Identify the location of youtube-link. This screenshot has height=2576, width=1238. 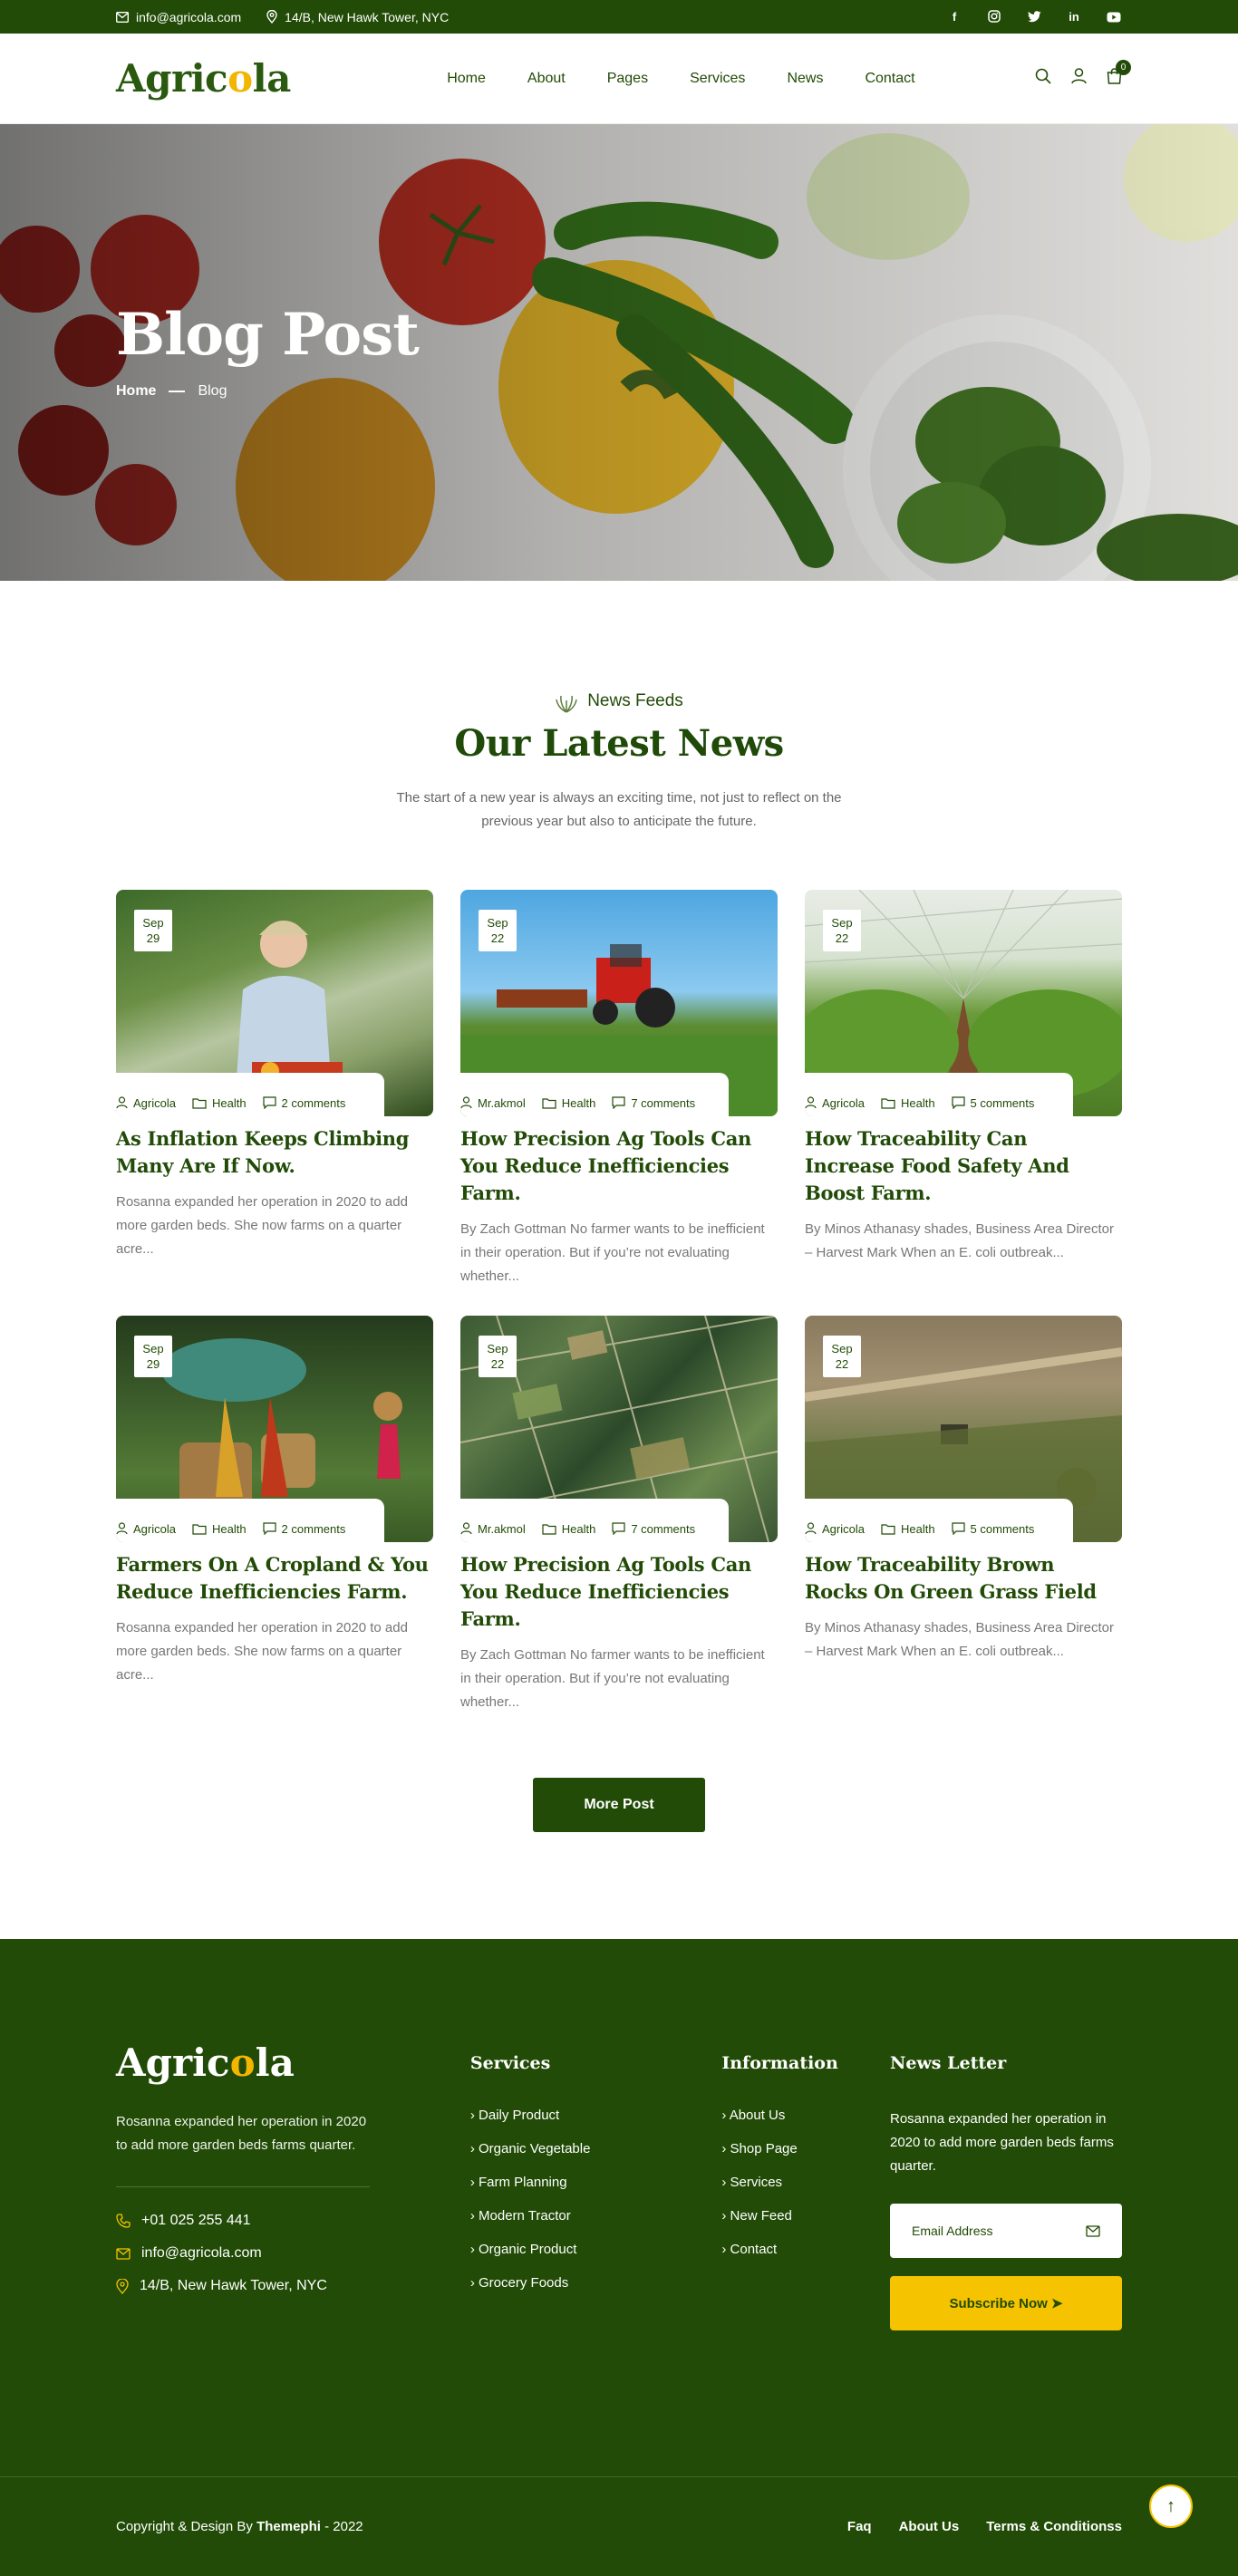
(1114, 17).